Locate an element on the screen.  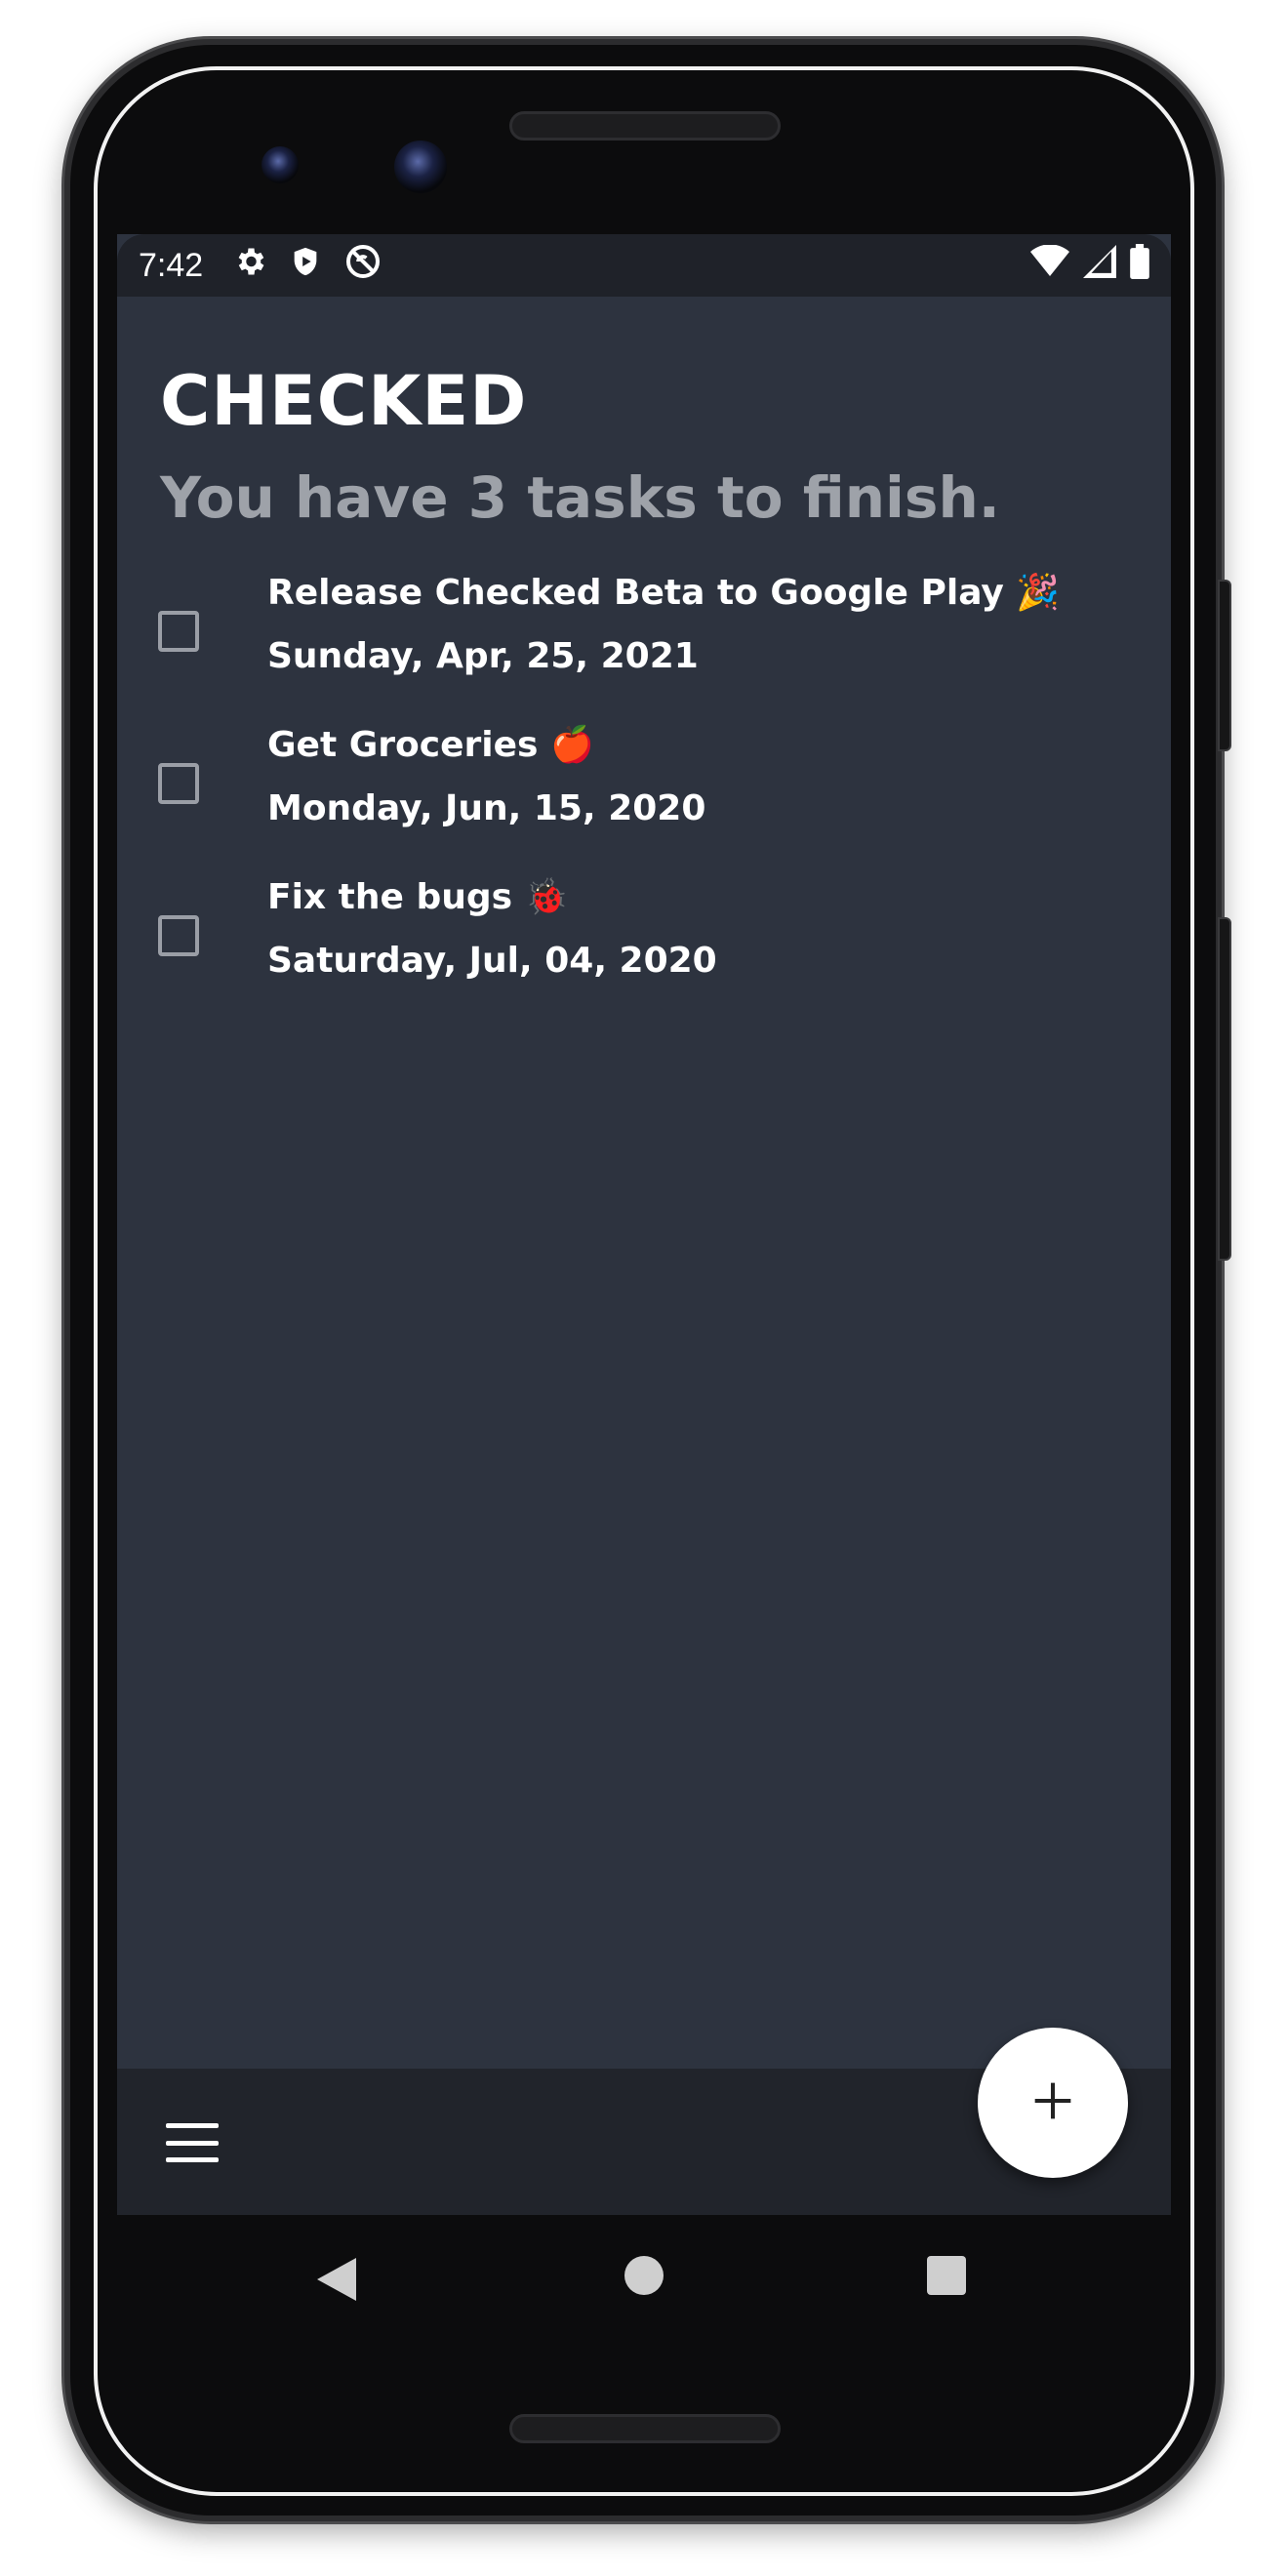
status-time: 7:42 is located at coordinates (171, 265).